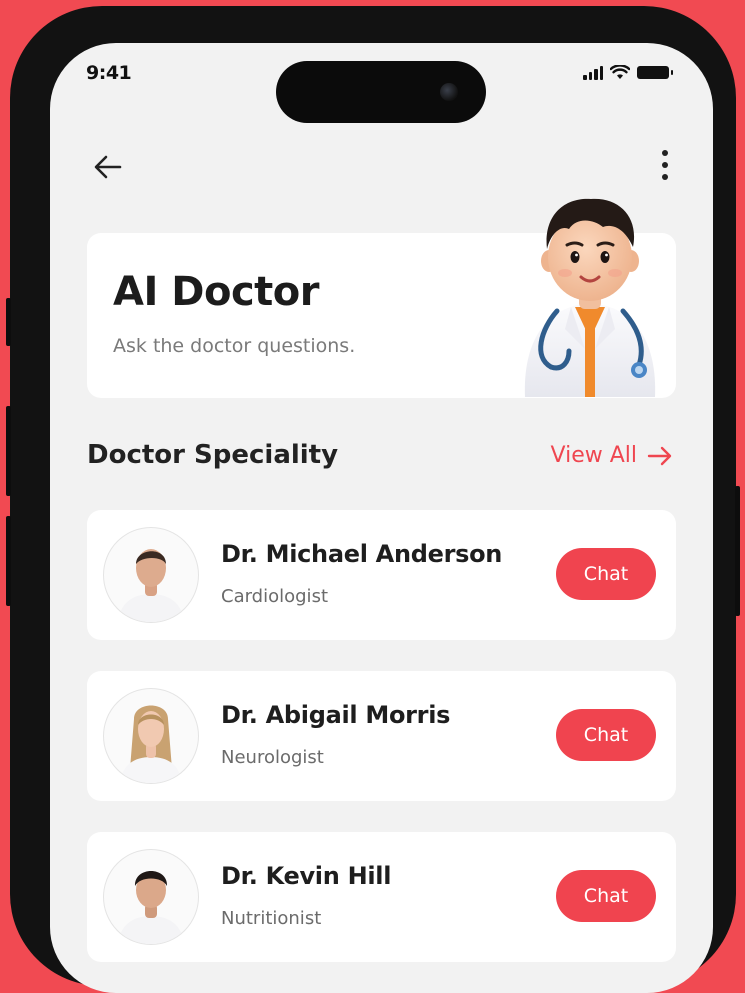 This screenshot has height=993, width=745. I want to click on doctor-card: Dr. Michael Anderson Cardiologist Chat, so click(381, 575).